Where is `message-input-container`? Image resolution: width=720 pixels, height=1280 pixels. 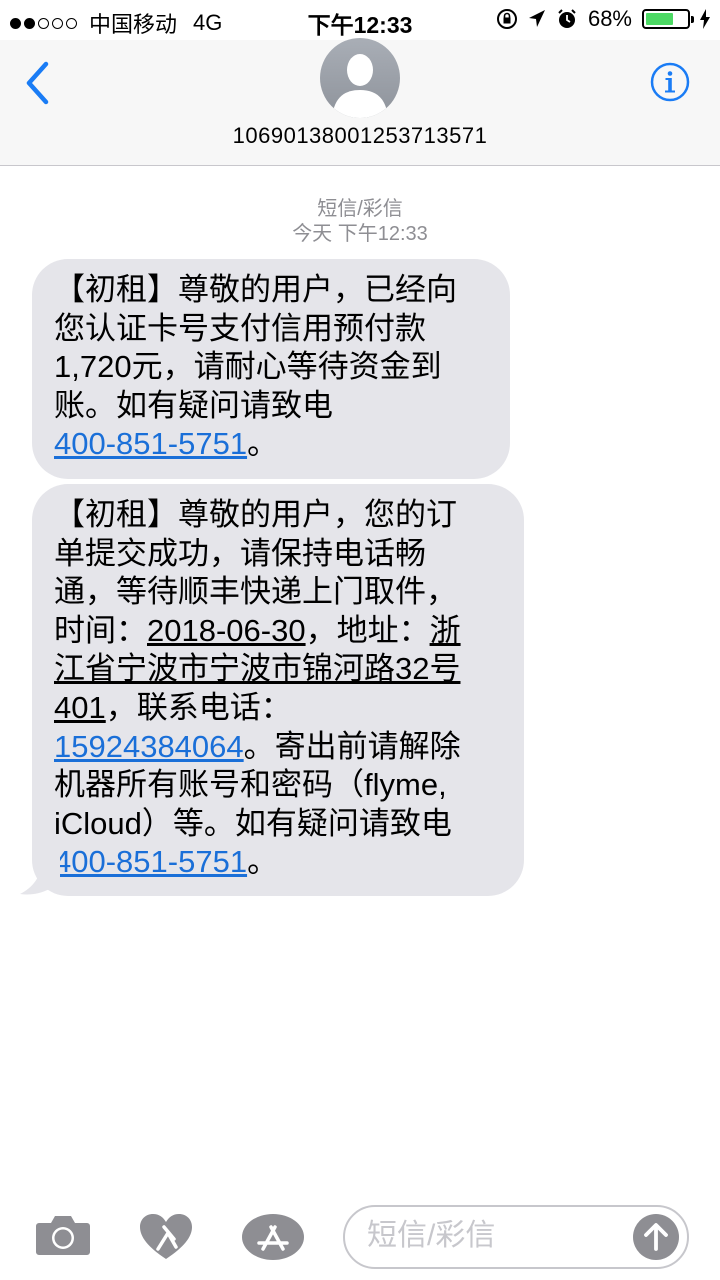
message-input-container is located at coordinates (516, 1237).